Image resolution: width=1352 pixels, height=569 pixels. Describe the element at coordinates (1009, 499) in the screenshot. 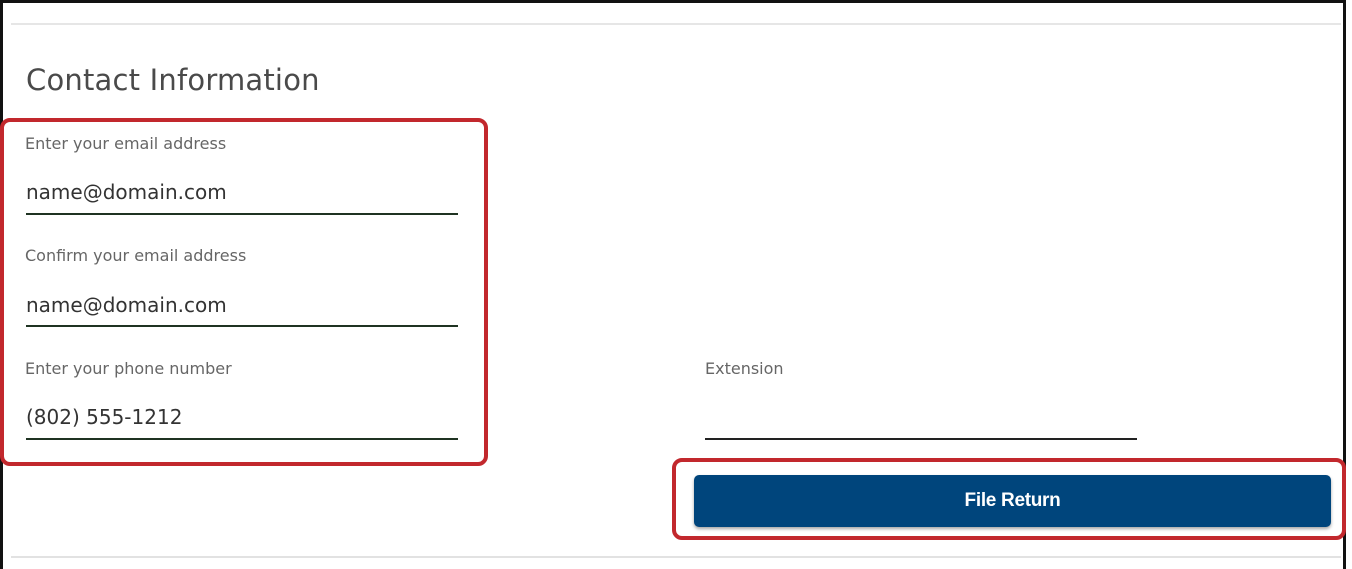

I see `file-return-highlight` at that location.